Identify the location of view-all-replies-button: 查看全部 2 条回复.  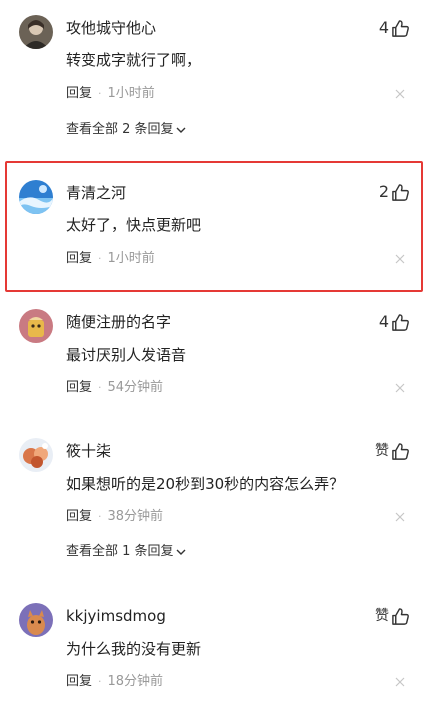
(126, 130).